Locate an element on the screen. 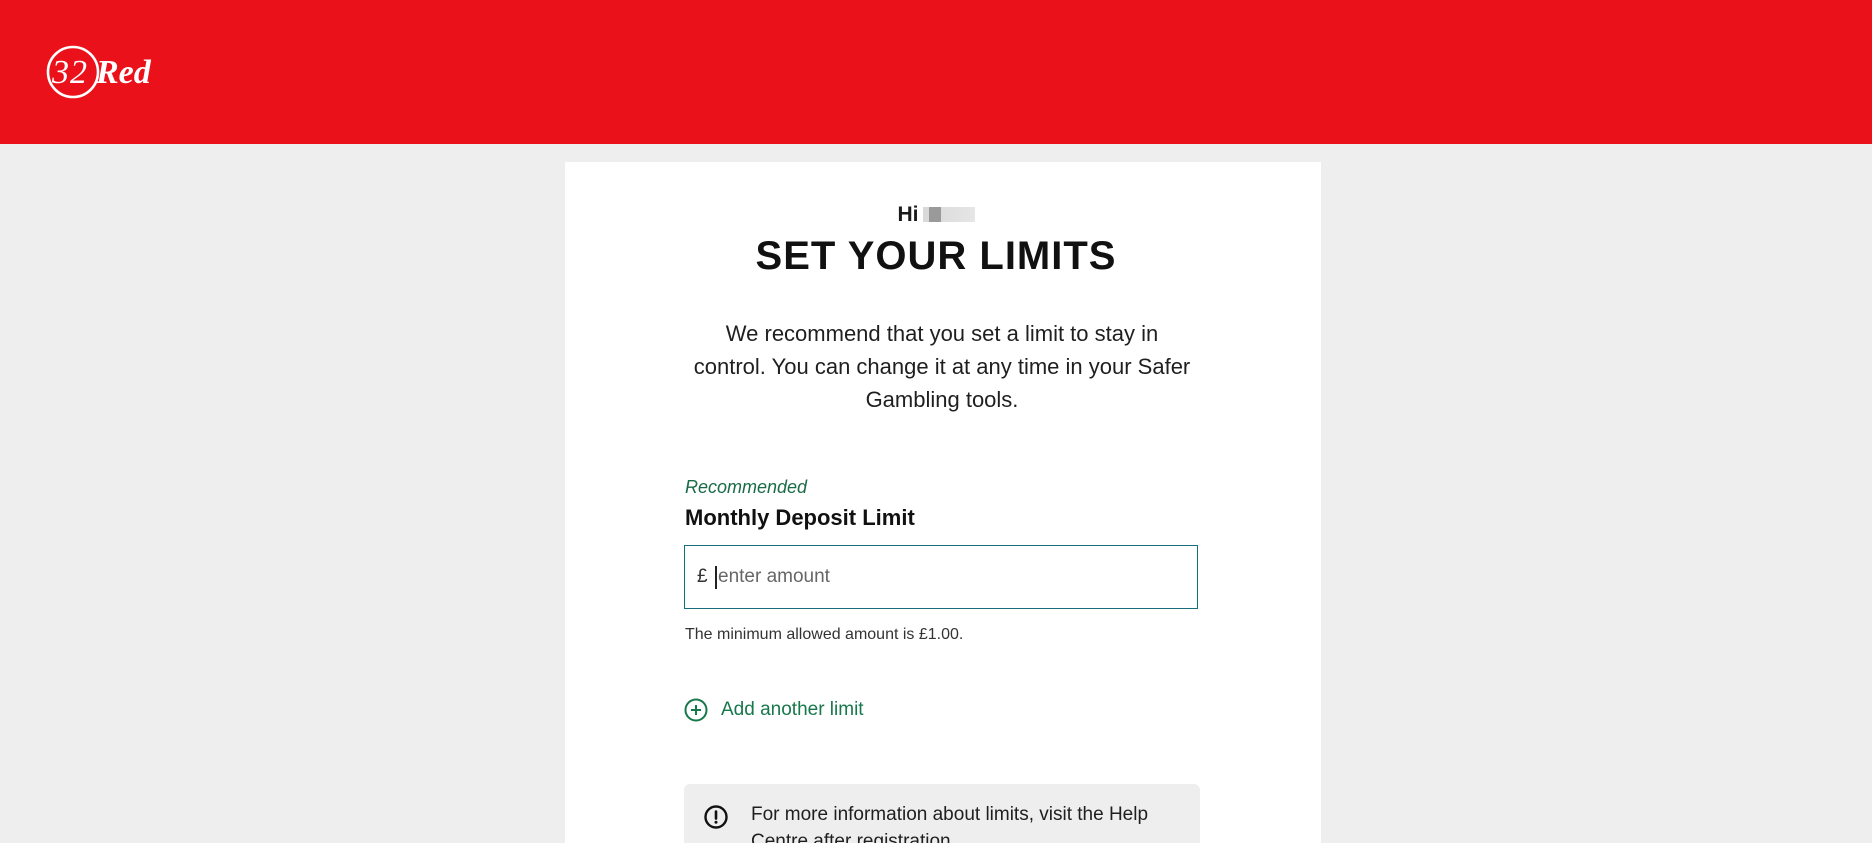 The height and width of the screenshot is (843, 1872). exclamation-circle-icon is located at coordinates (716, 817).